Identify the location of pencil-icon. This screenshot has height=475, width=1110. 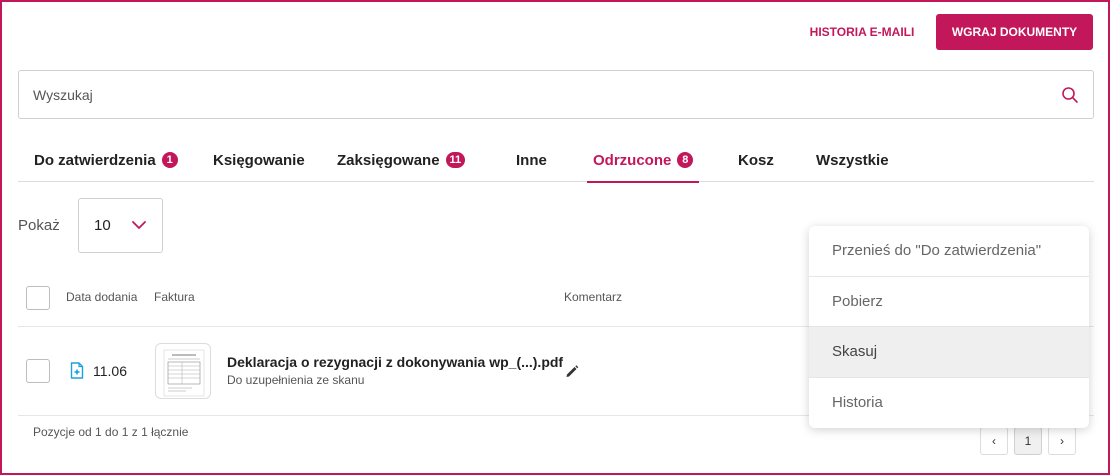
(572, 371).